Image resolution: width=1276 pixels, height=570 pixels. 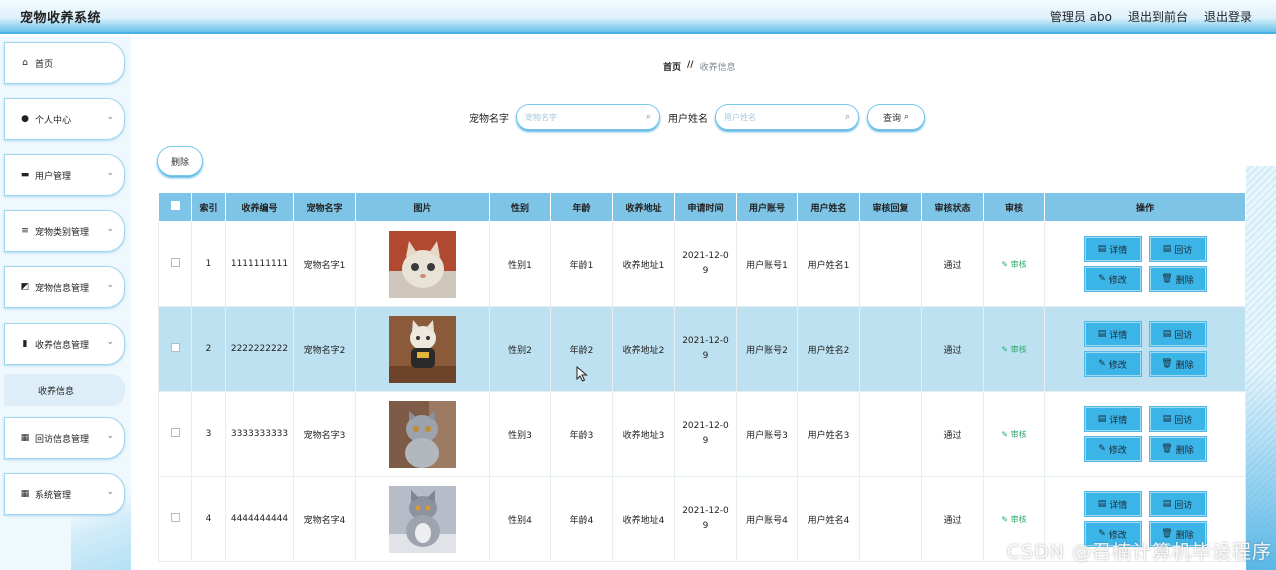 I want to click on column-header: 审核回复, so click(x=890, y=207).